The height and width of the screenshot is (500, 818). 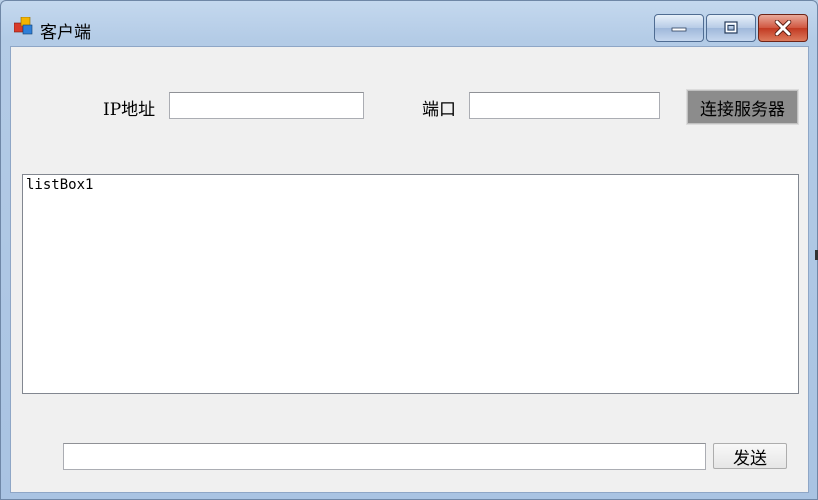 I want to click on minimize-icon, so click(x=679, y=29).